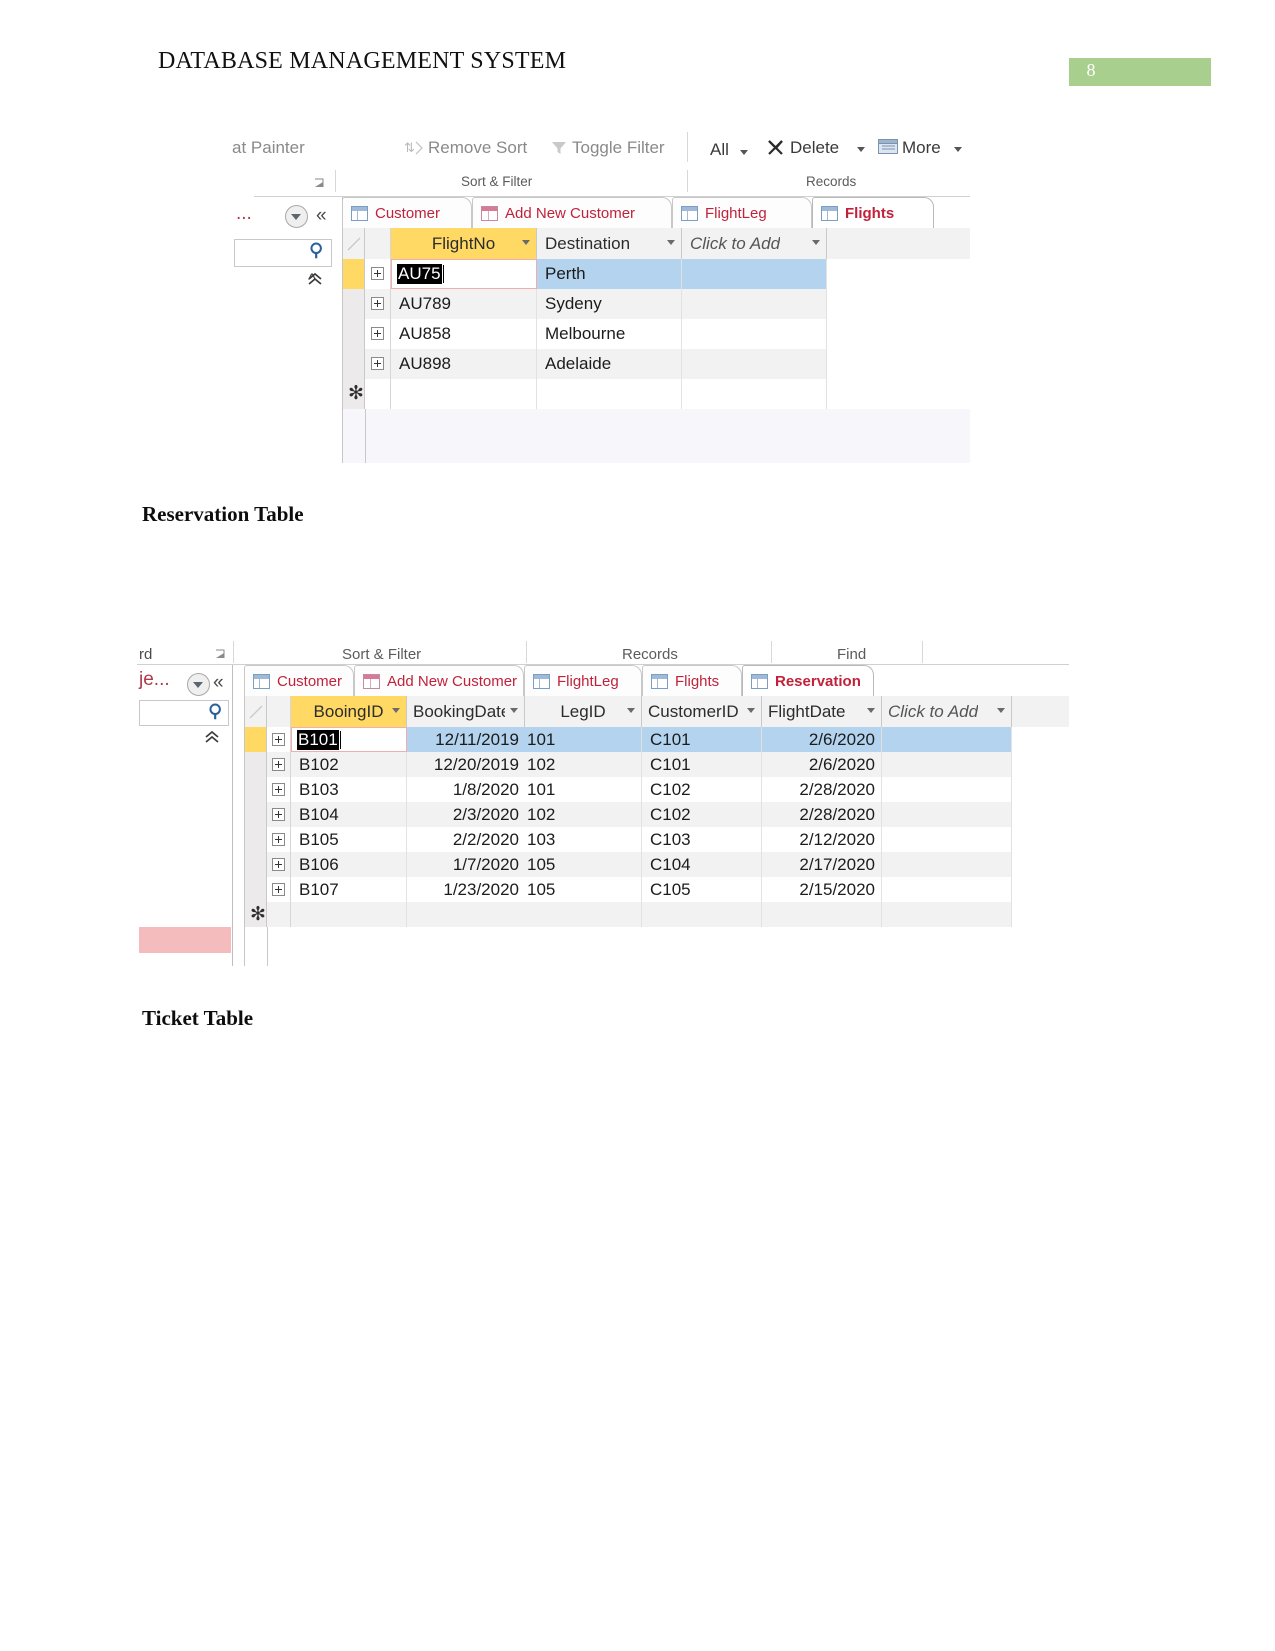  I want to click on cell-customerid, so click(702, 914).